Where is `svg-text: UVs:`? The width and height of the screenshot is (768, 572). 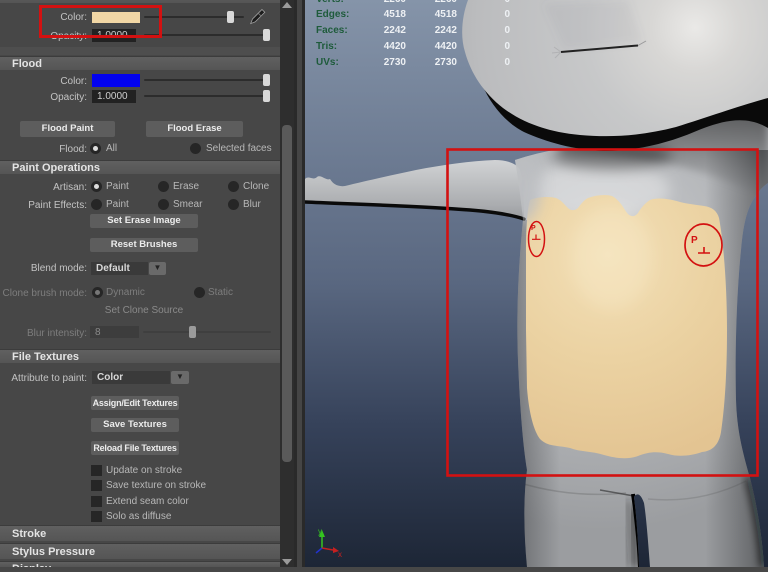 svg-text: UVs: is located at coordinates (327, 62).